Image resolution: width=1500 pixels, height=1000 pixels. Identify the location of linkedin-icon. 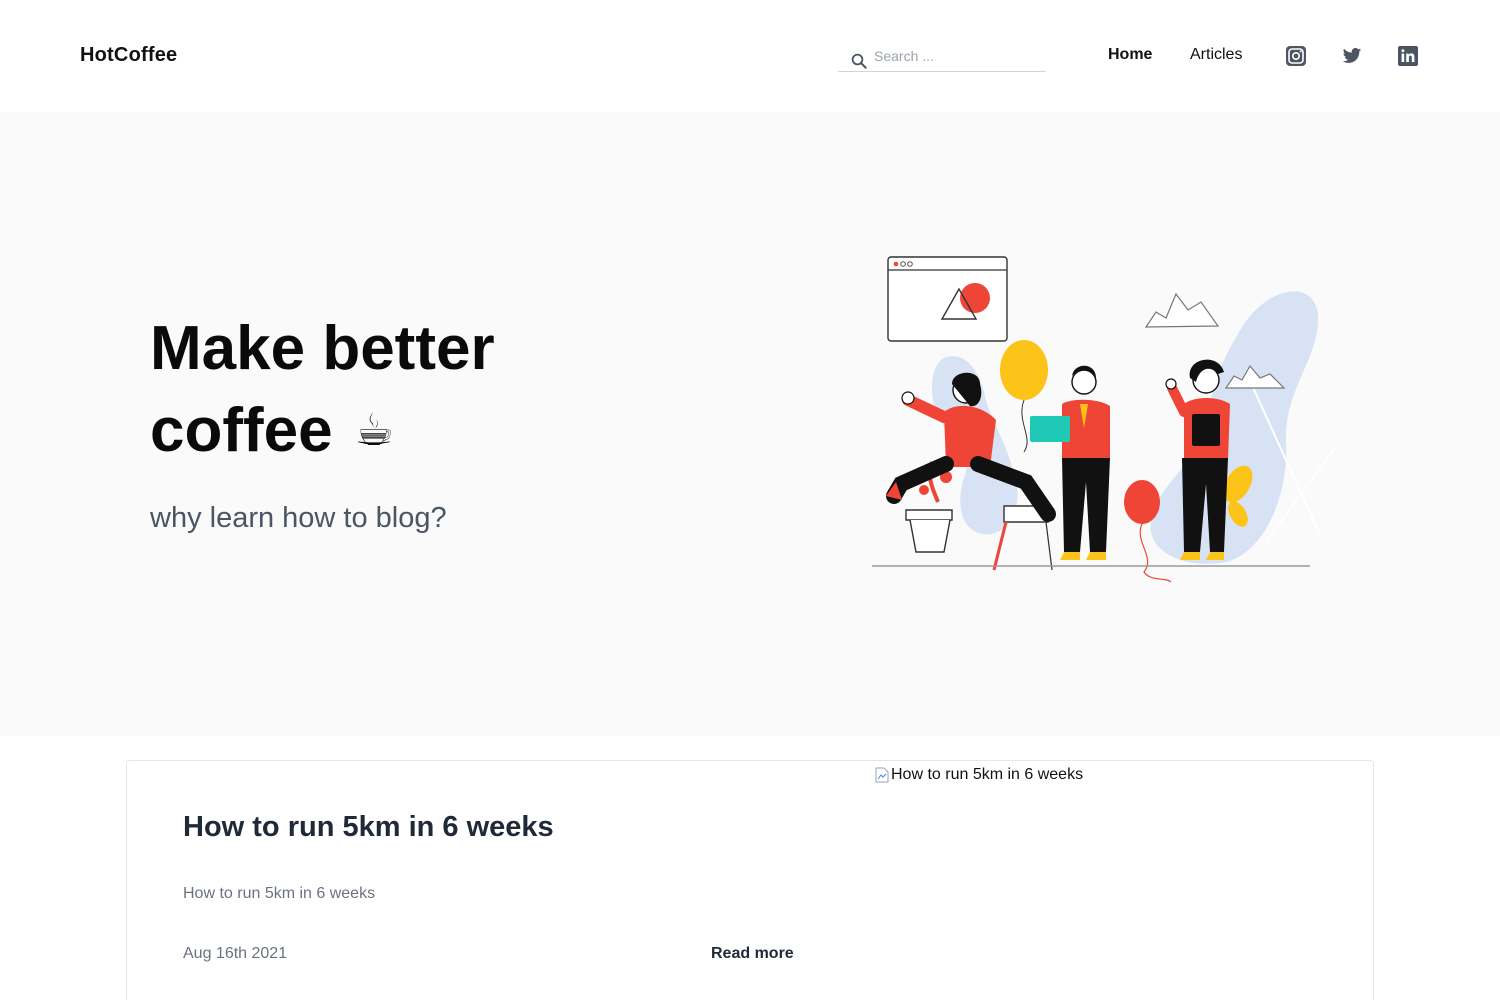
(1408, 56).